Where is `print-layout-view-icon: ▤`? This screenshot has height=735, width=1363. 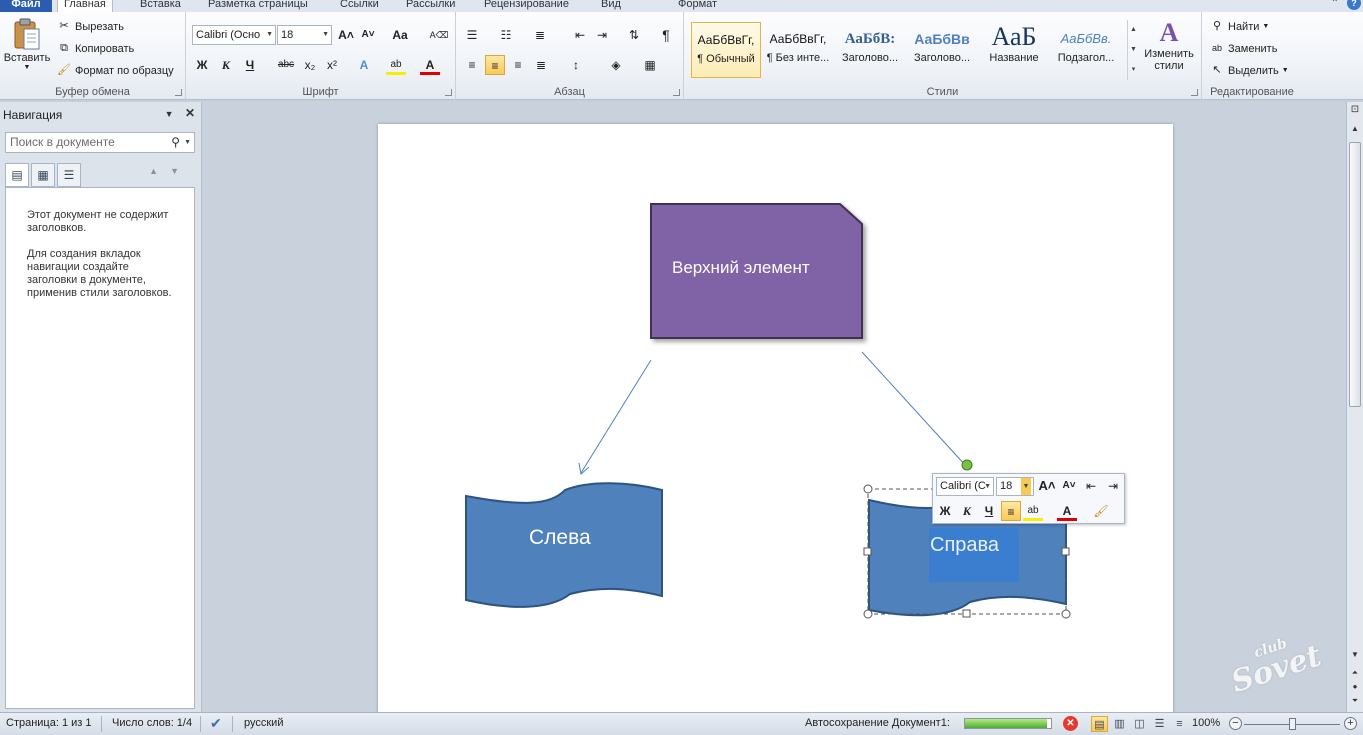 print-layout-view-icon: ▤ is located at coordinates (1099, 724).